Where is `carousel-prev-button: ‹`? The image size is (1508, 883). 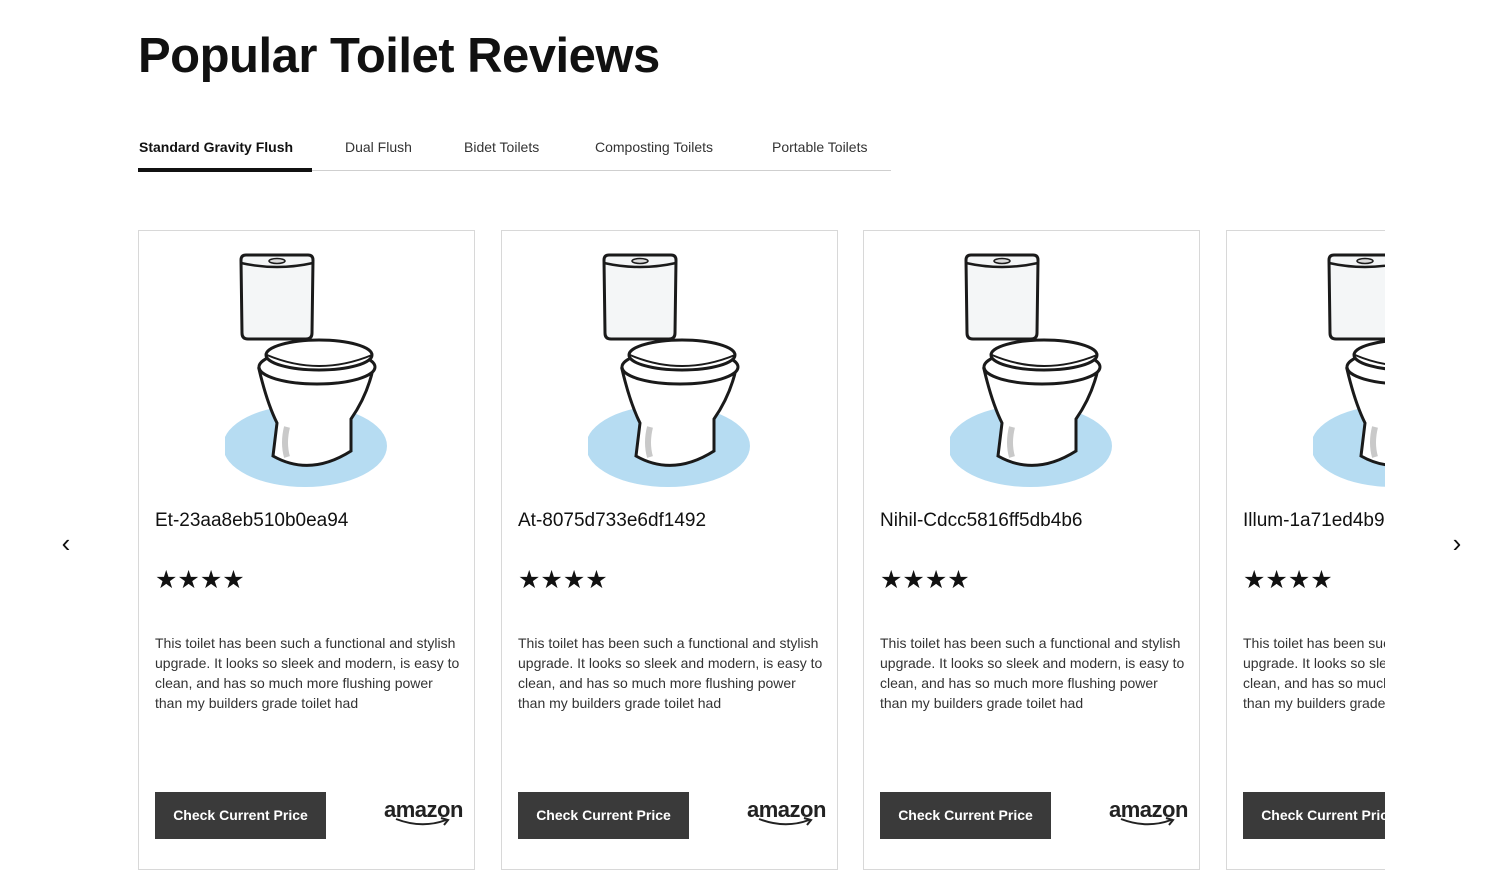
carousel-prev-button: ‹ is located at coordinates (66, 543).